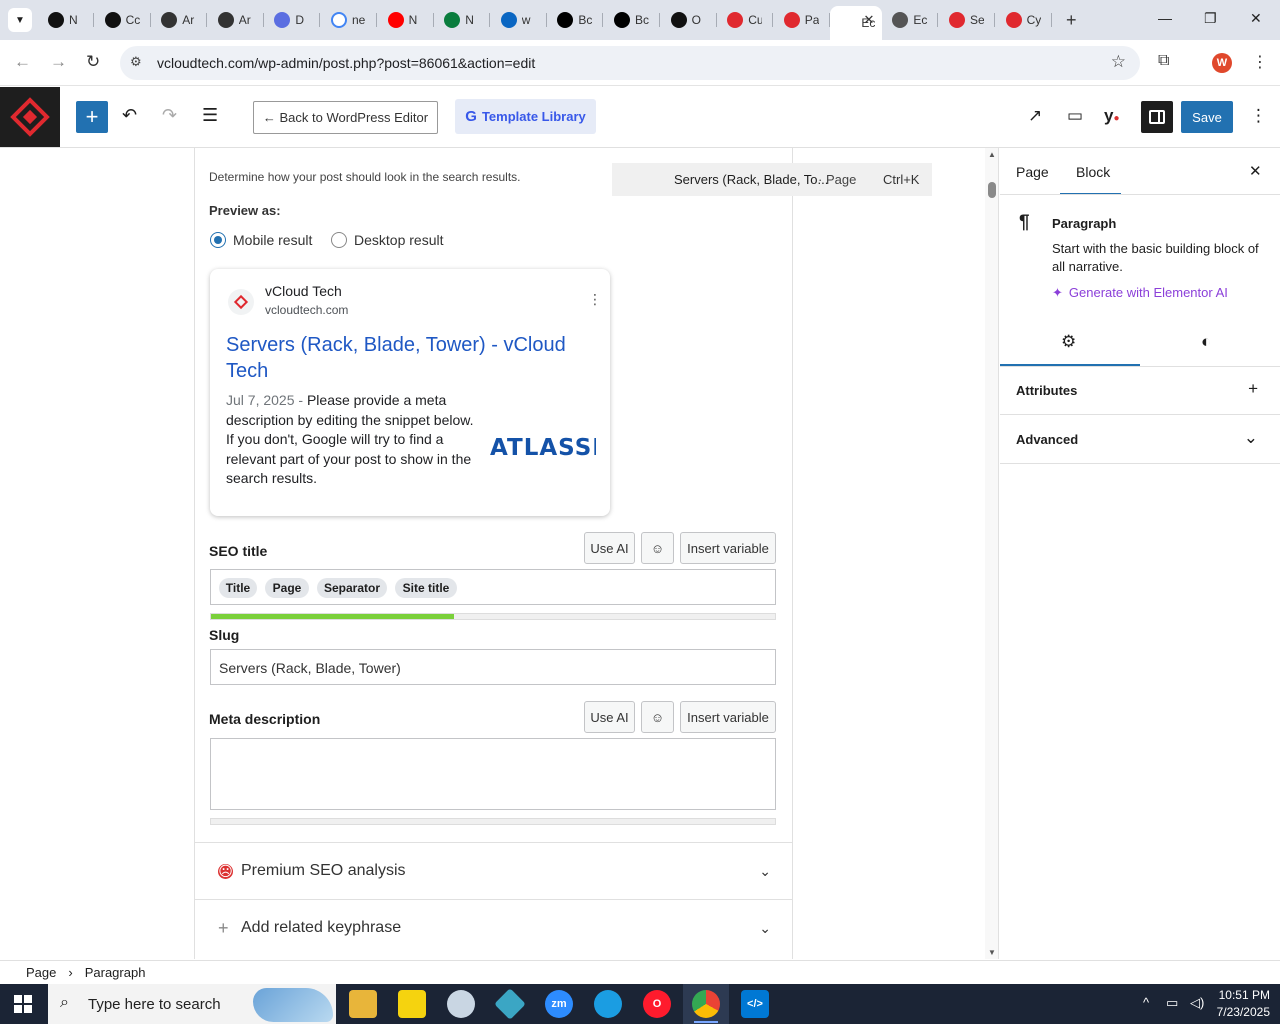 The width and height of the screenshot is (1280, 1024). I want to click on site-logo, so click(30, 117).